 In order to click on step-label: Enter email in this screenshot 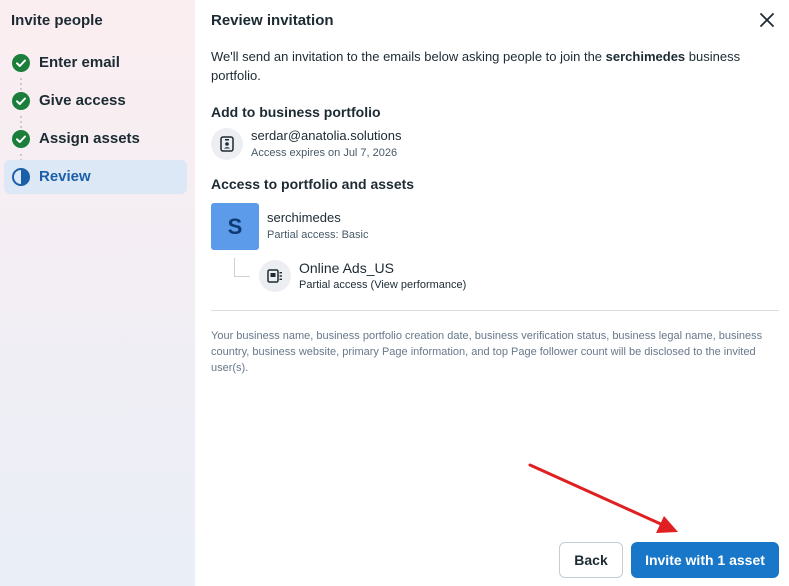, I will do `click(79, 62)`.